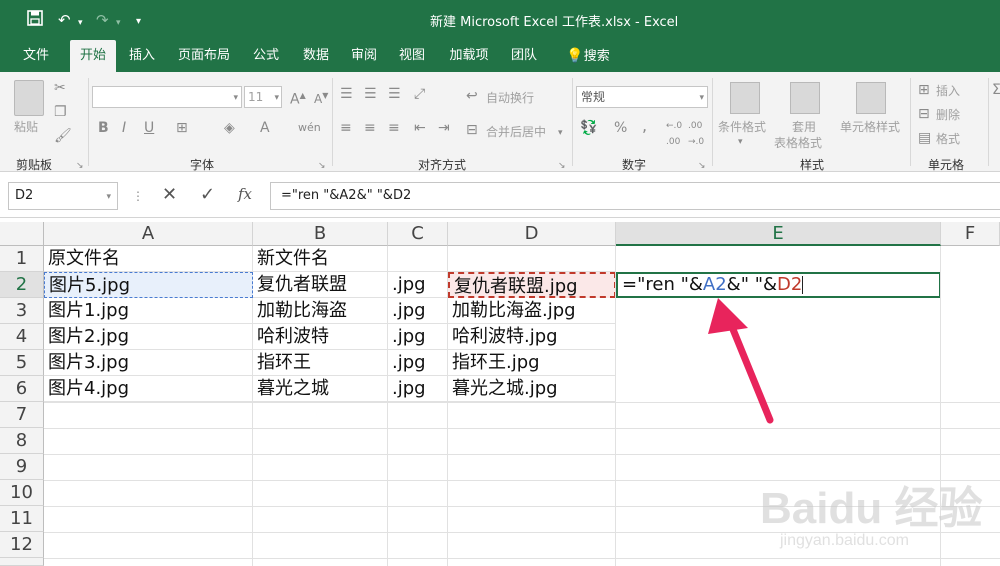 This screenshot has height=566, width=1000. What do you see at coordinates (532, 389) in the screenshot?
I see `cell-d6: 暮光之城.jpg` at bounding box center [532, 389].